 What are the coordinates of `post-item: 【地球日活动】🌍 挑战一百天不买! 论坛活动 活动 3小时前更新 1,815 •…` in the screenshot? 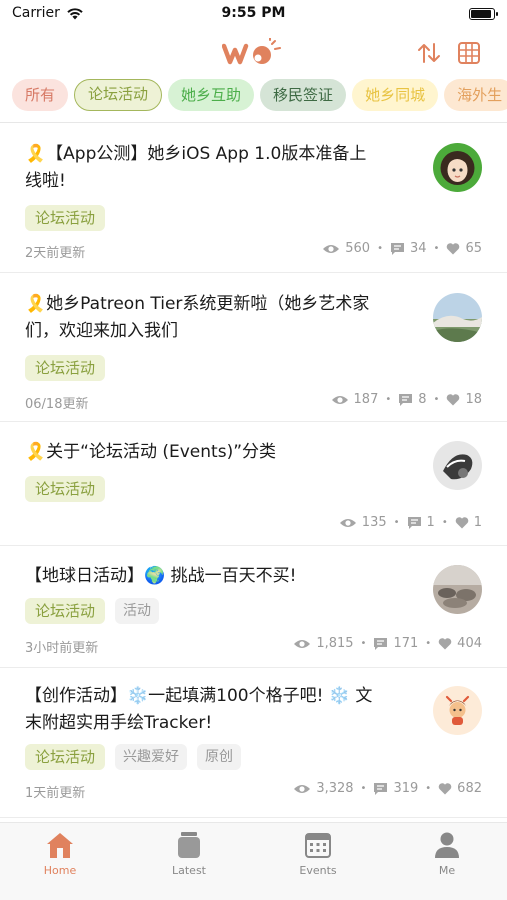 It's located at (253, 607).